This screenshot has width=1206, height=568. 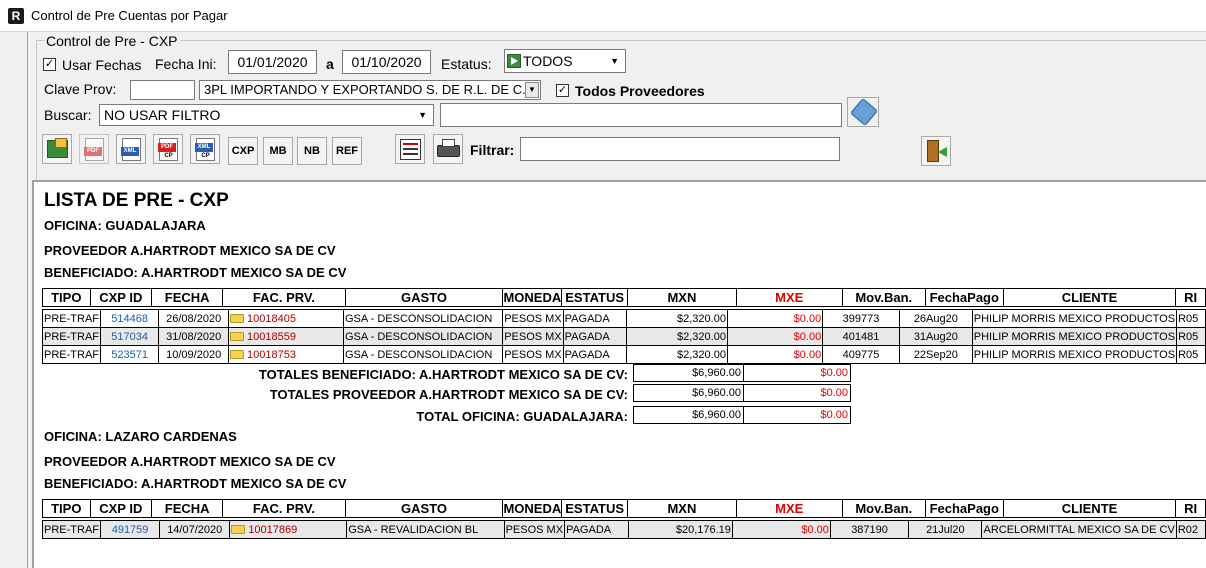 What do you see at coordinates (312, 151) in the screenshot?
I see `nb-button: NB` at bounding box center [312, 151].